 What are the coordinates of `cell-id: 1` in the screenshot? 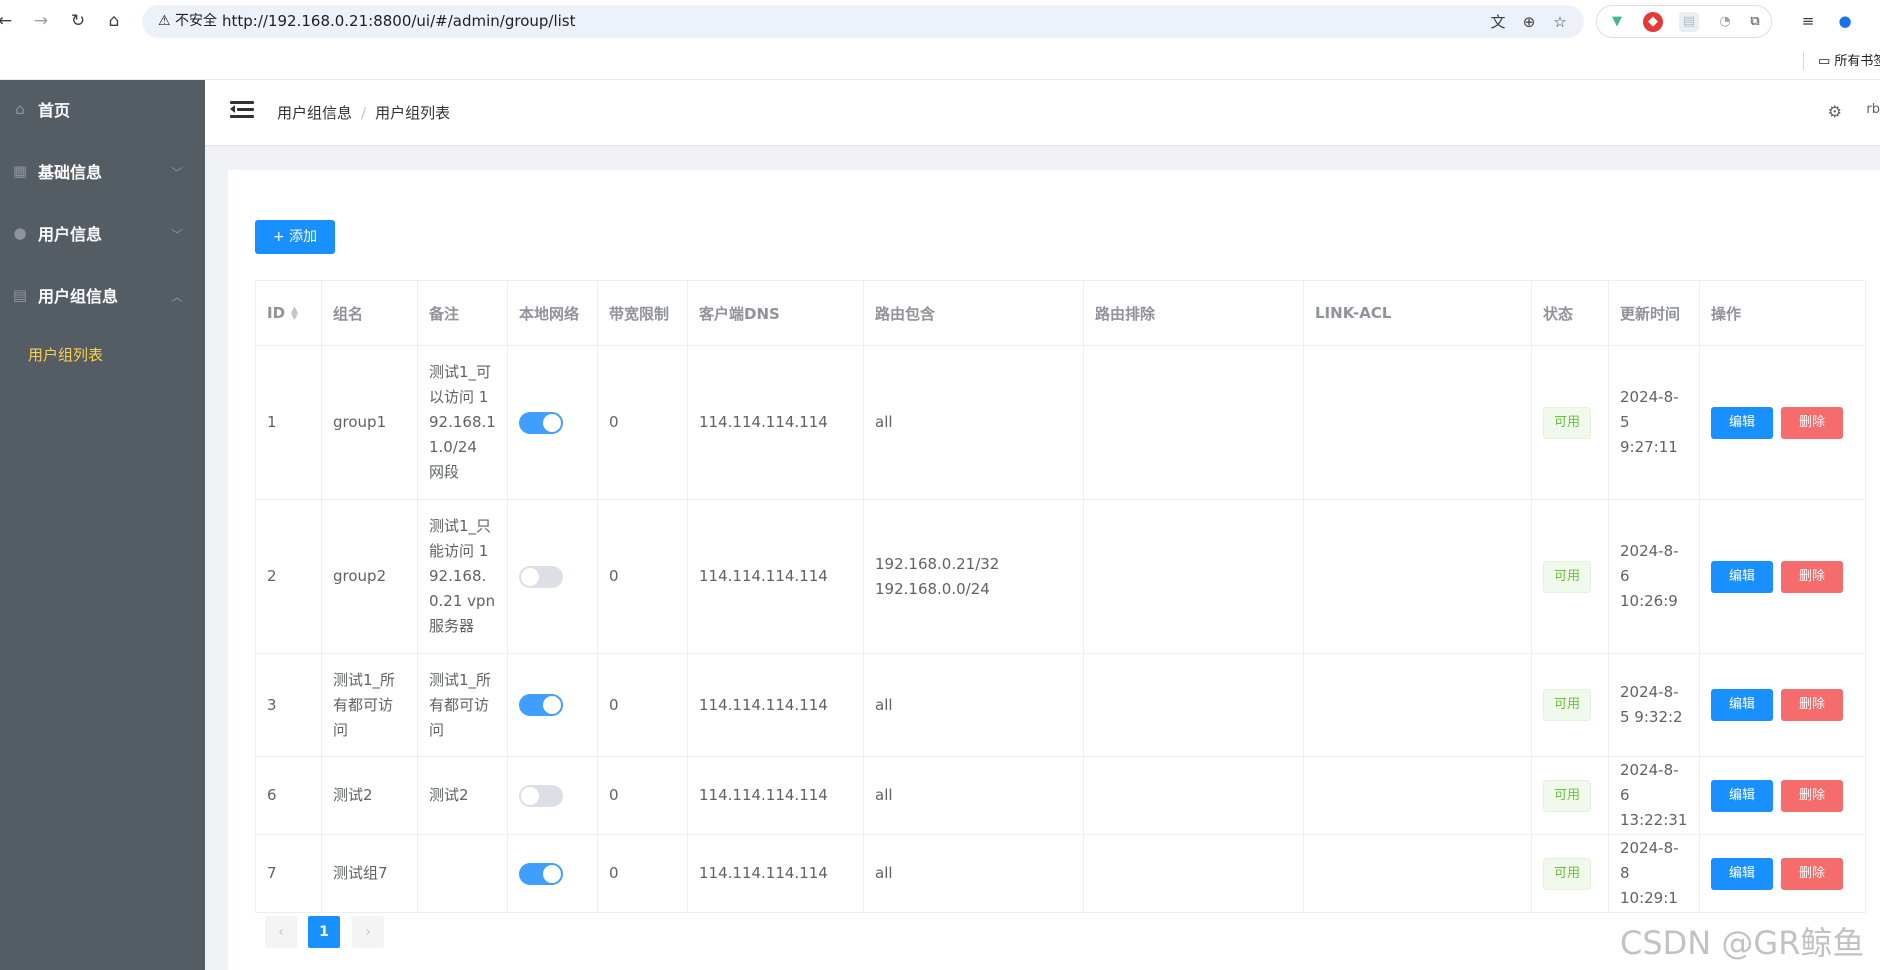 It's located at (288, 422).